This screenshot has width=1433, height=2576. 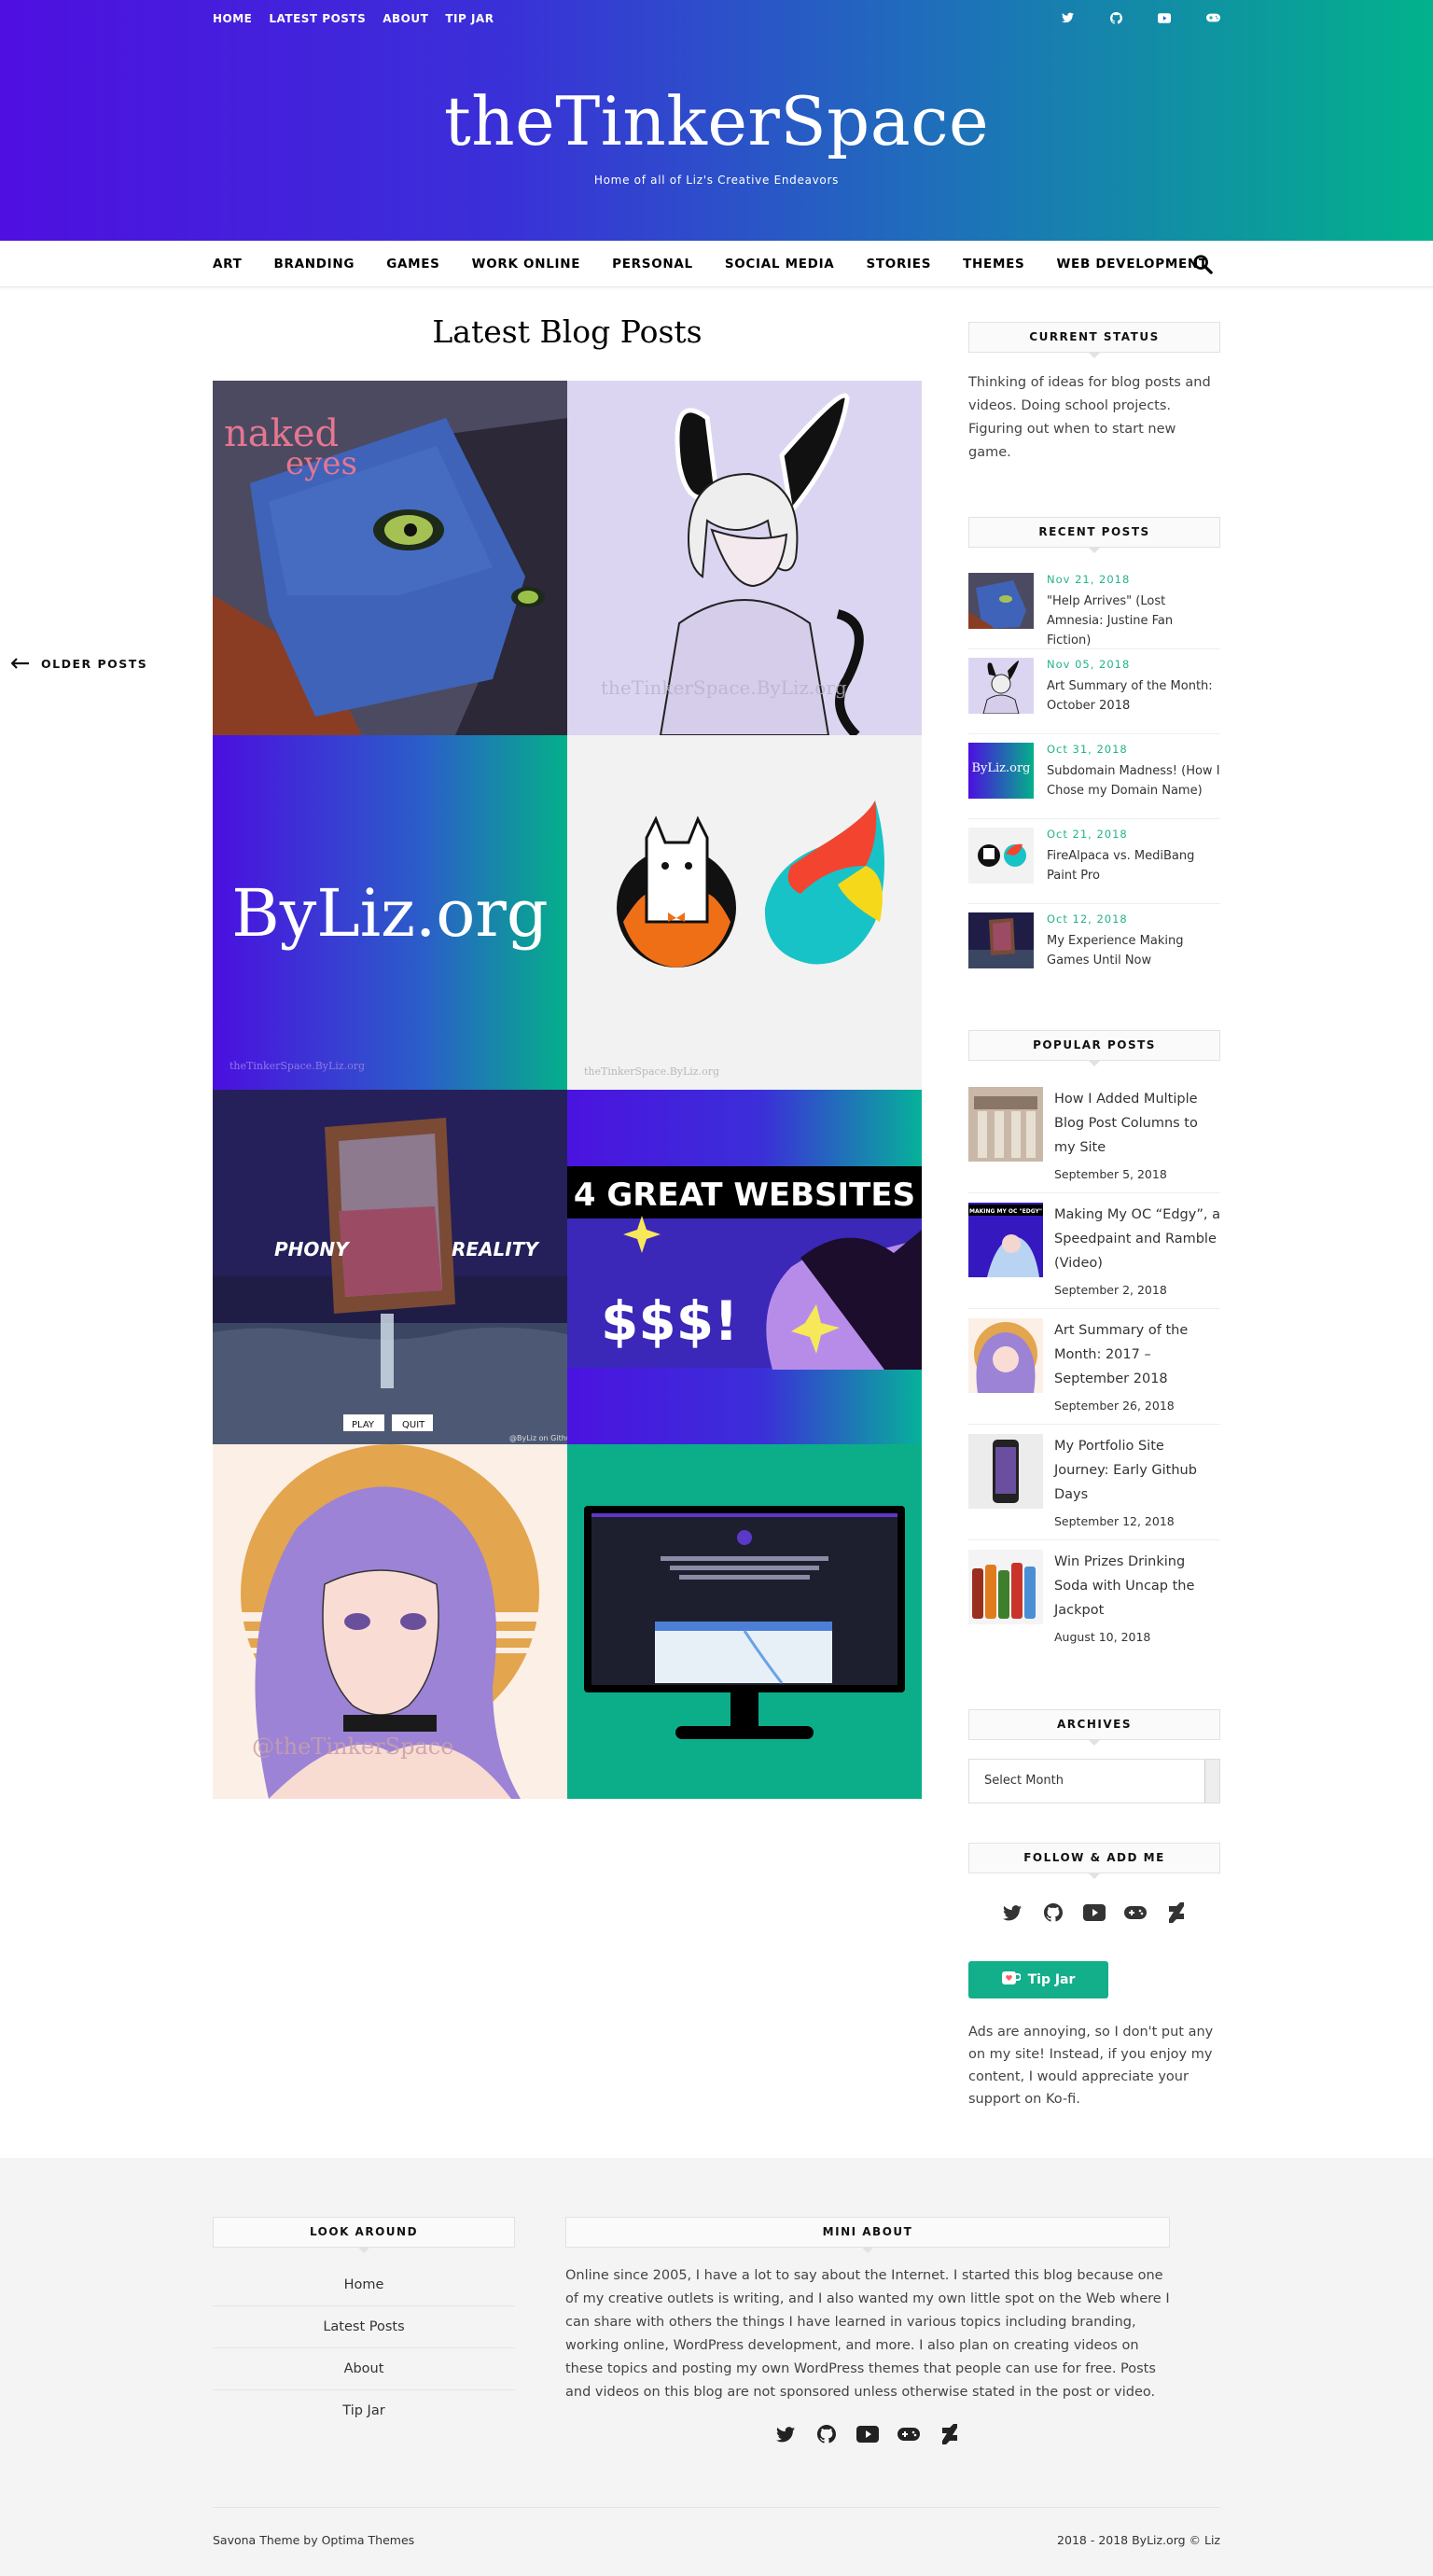 I want to click on recent-post-date: Oct 31, 2018, so click(x=1087, y=749).